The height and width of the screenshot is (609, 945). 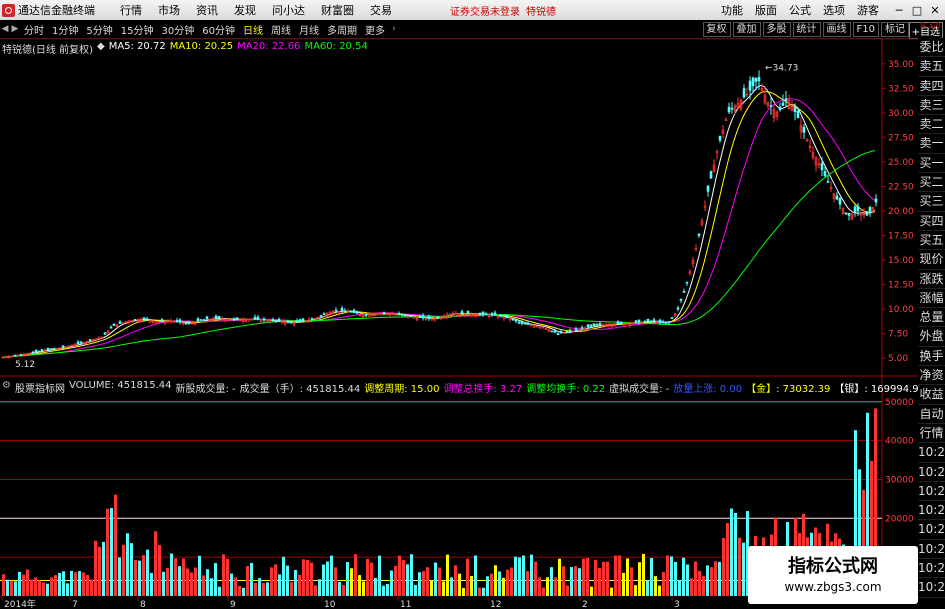 What do you see at coordinates (137, 29) in the screenshot?
I see `period-15min: 15分钟` at bounding box center [137, 29].